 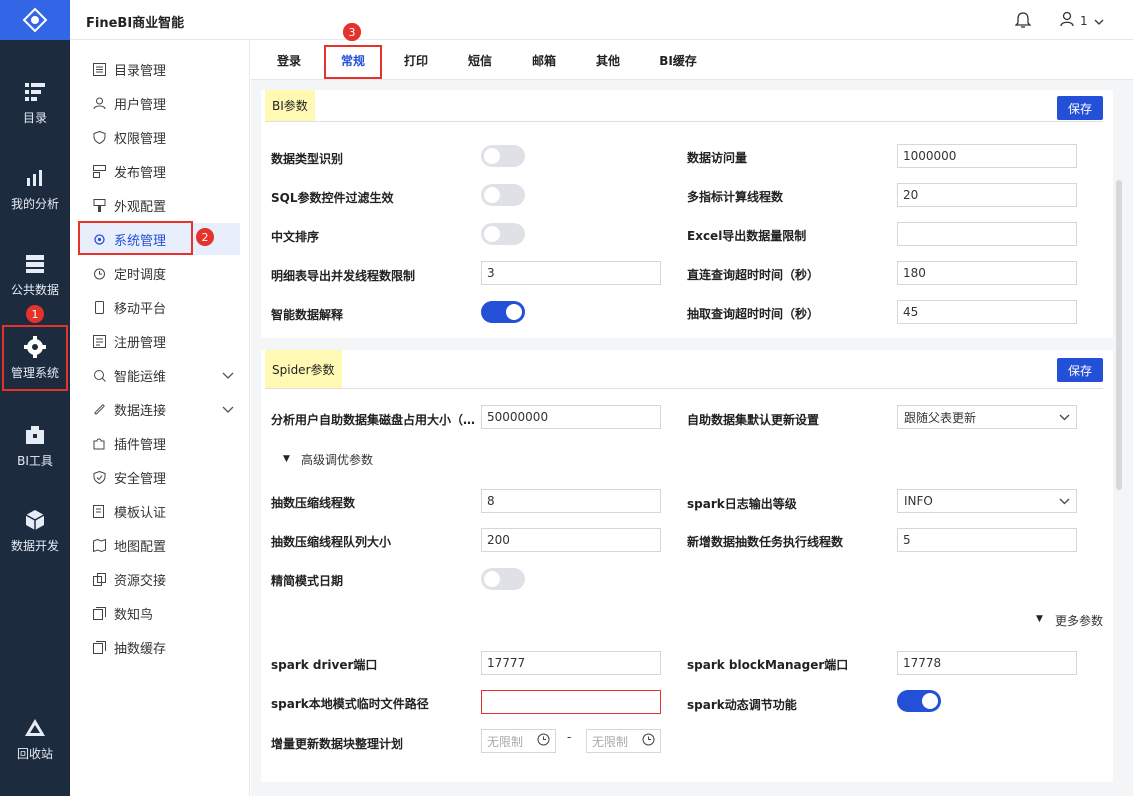 I want to click on export-threads-input: 3, so click(x=571, y=273).